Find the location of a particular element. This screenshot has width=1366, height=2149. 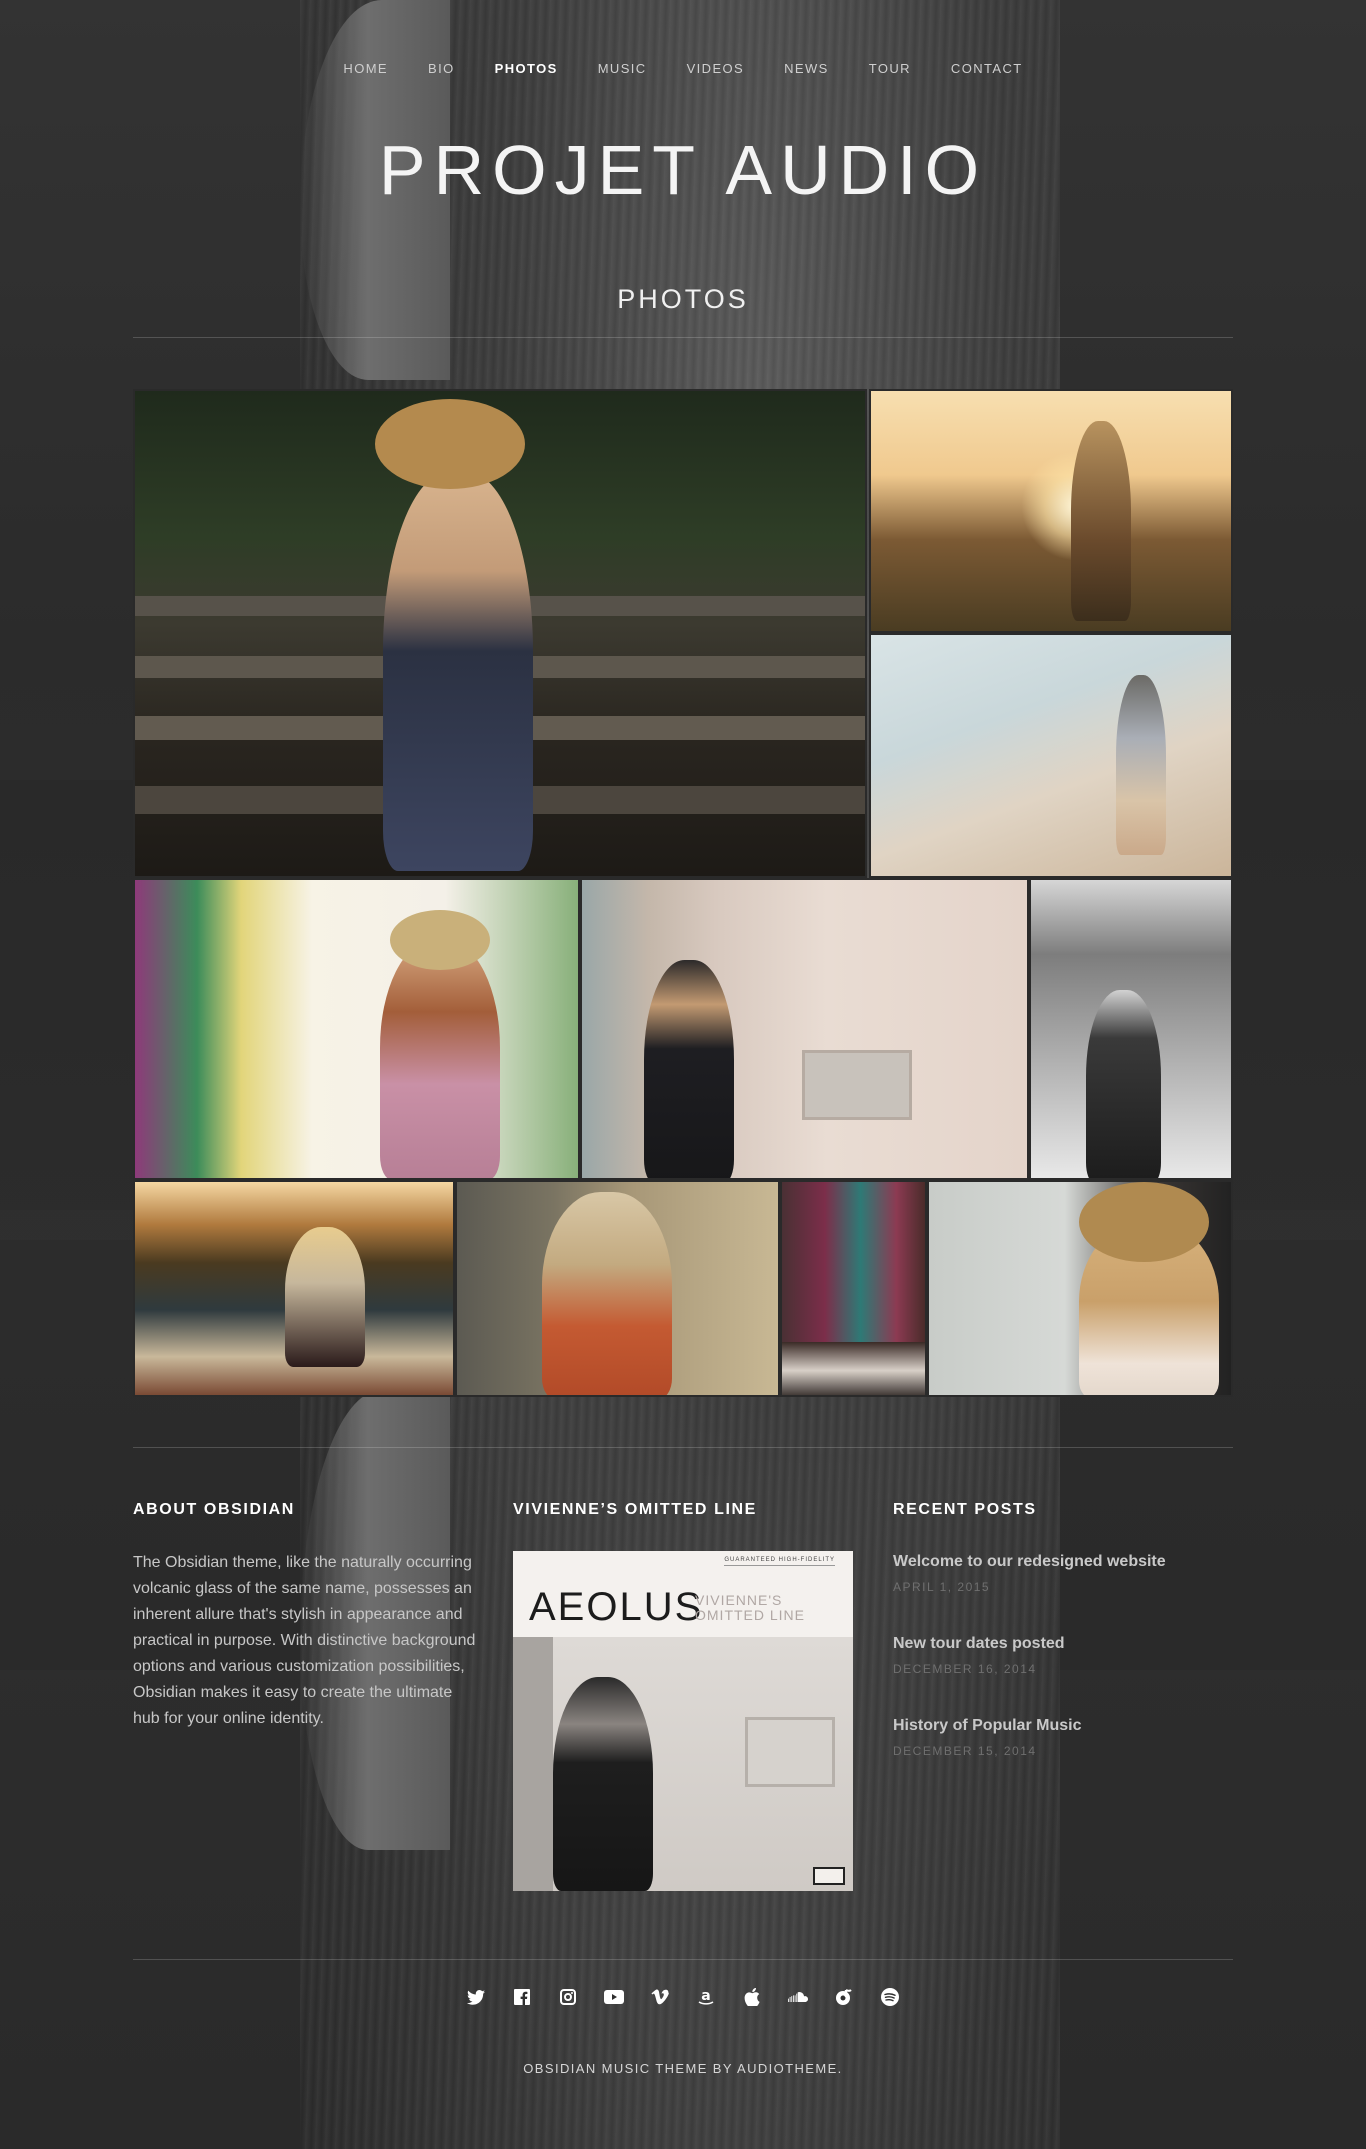

nav-item-tour: TOUR is located at coordinates (890, 68).